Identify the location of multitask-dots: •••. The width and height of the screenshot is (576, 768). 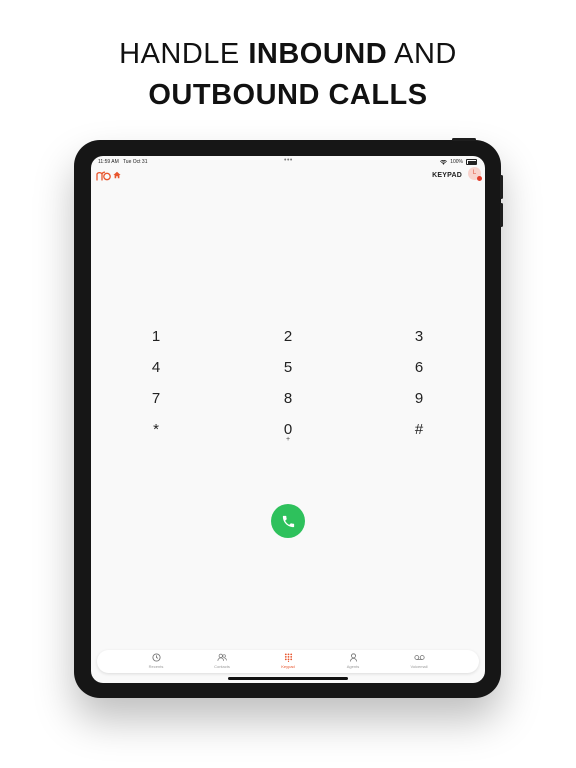
(288, 160).